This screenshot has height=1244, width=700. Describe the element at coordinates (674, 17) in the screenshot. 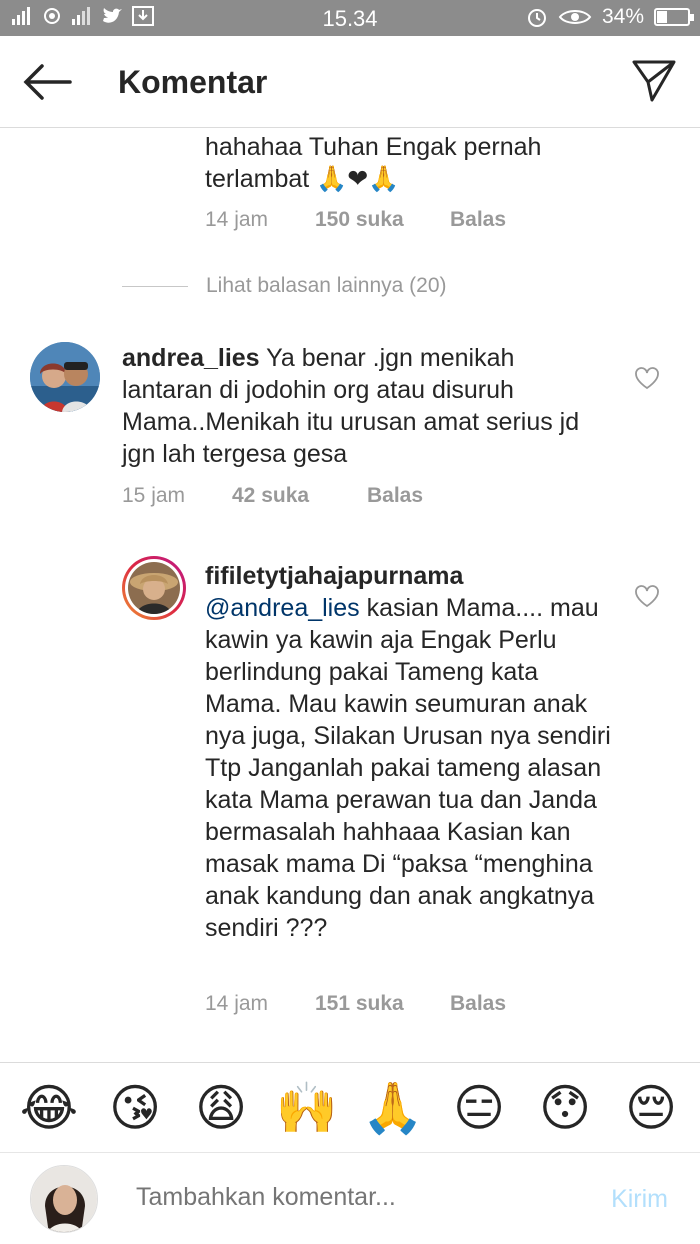

I see `battery-icon` at that location.